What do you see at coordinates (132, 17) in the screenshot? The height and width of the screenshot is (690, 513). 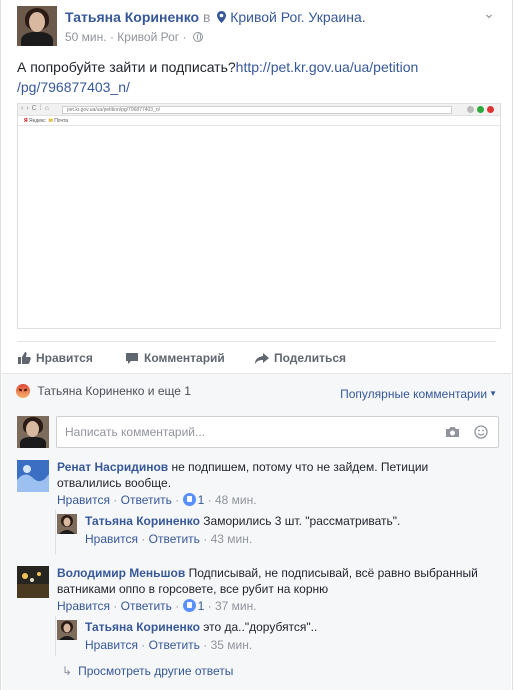 I see `author-name-link: Татьяна Кориненко` at bounding box center [132, 17].